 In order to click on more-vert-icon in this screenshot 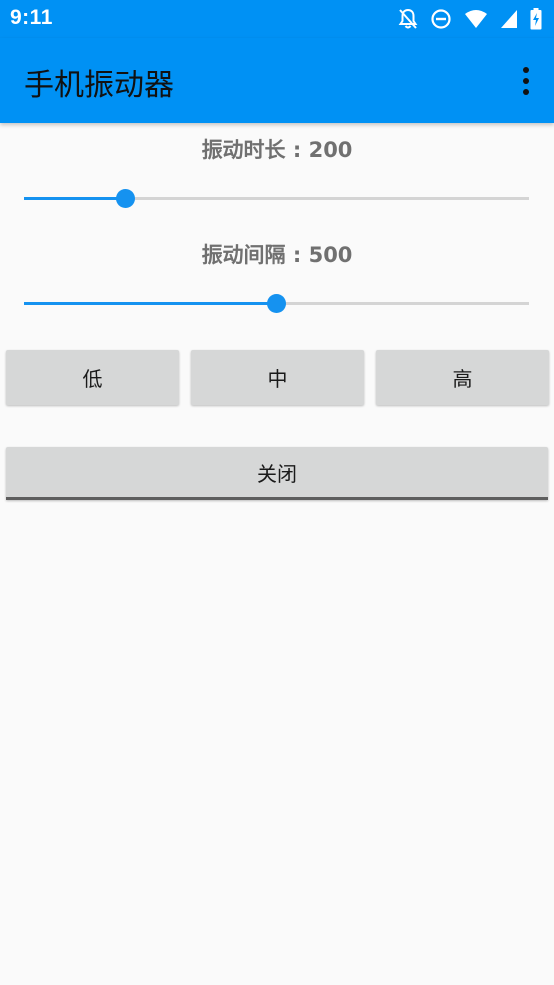, I will do `click(526, 81)`.